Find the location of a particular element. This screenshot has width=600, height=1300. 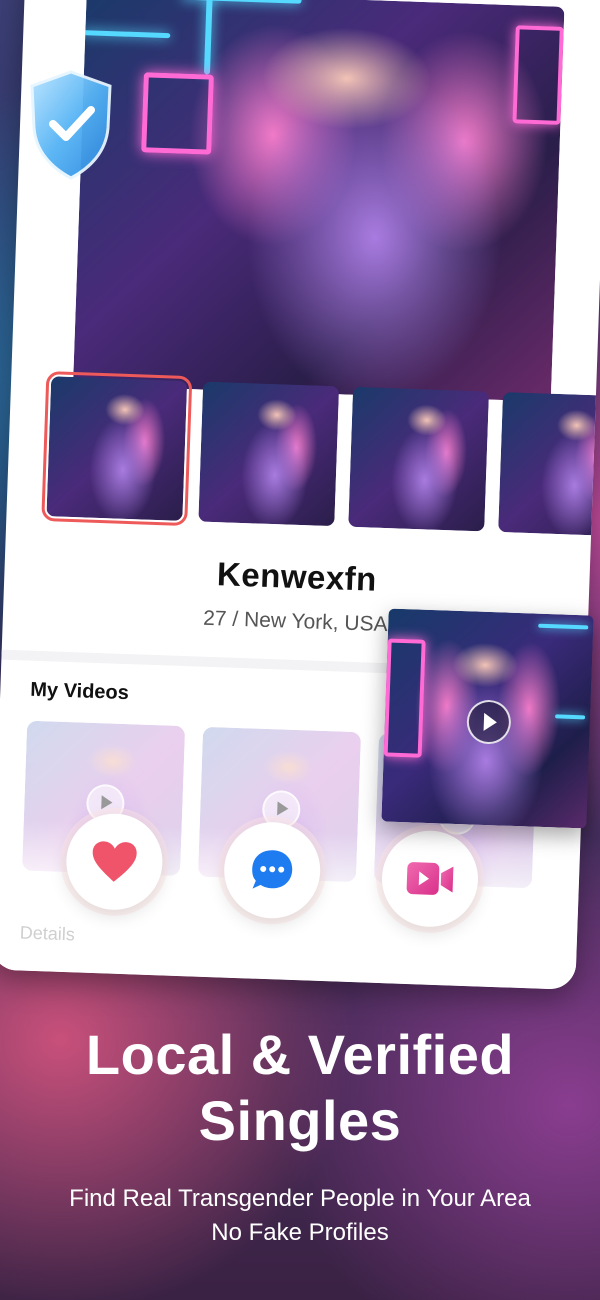

photo-thumbnail-strip is located at coordinates (320, 458).